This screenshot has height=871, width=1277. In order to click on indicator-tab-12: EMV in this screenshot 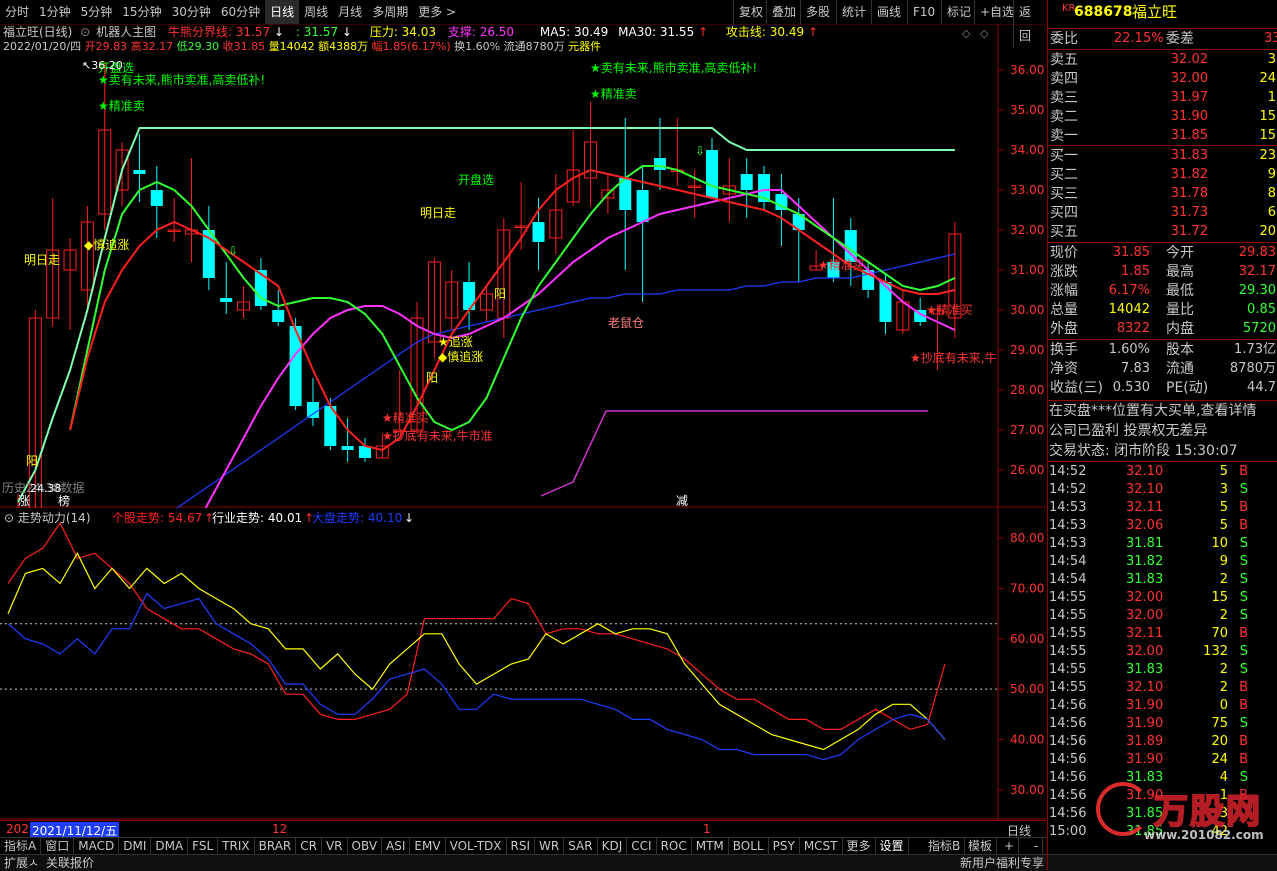, I will do `click(428, 846)`.